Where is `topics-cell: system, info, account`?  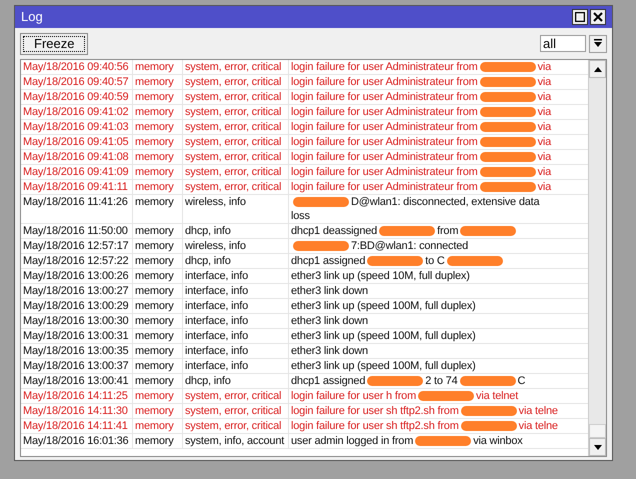 topics-cell: system, info, account is located at coordinates (234, 441).